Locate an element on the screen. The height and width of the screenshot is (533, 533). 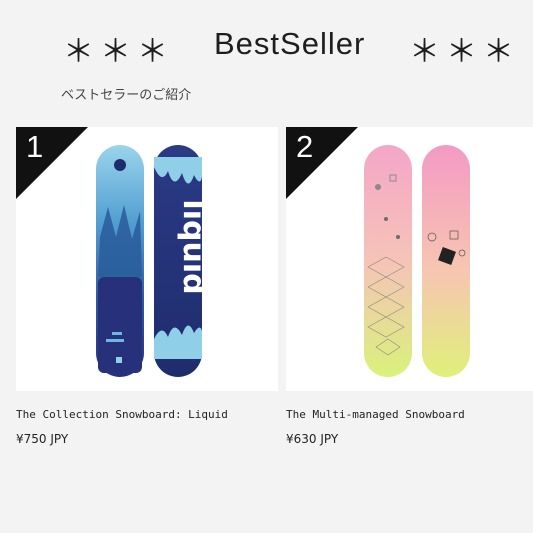
rank-number: 1 is located at coordinates (35, 146).